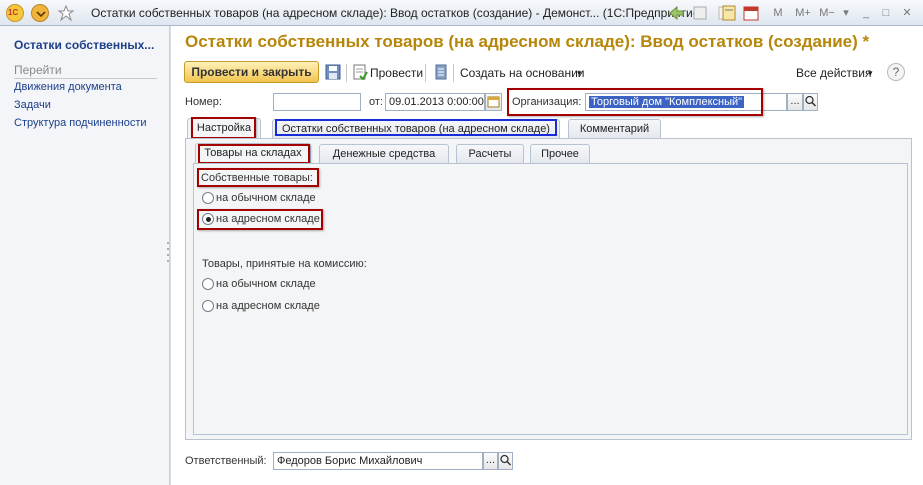  What do you see at coordinates (317, 102) in the screenshot?
I see `number-field` at bounding box center [317, 102].